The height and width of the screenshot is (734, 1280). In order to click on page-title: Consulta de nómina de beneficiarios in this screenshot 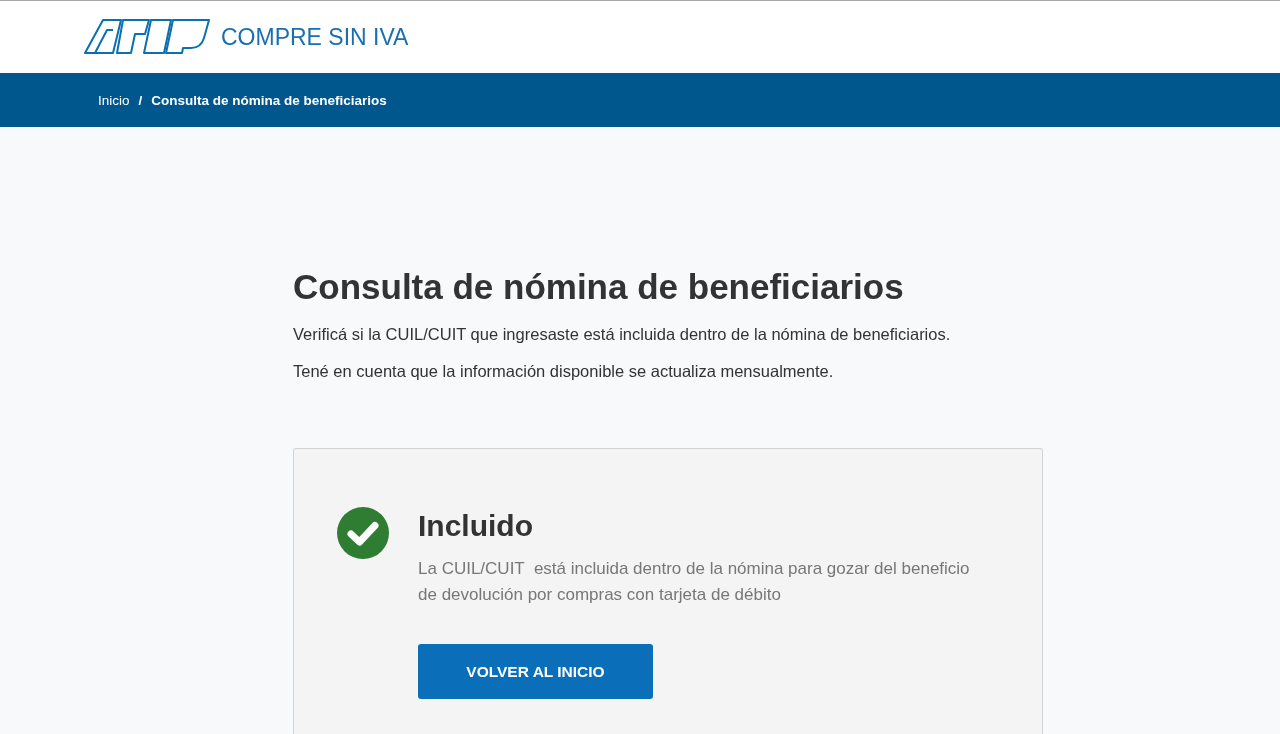, I will do `click(599, 287)`.